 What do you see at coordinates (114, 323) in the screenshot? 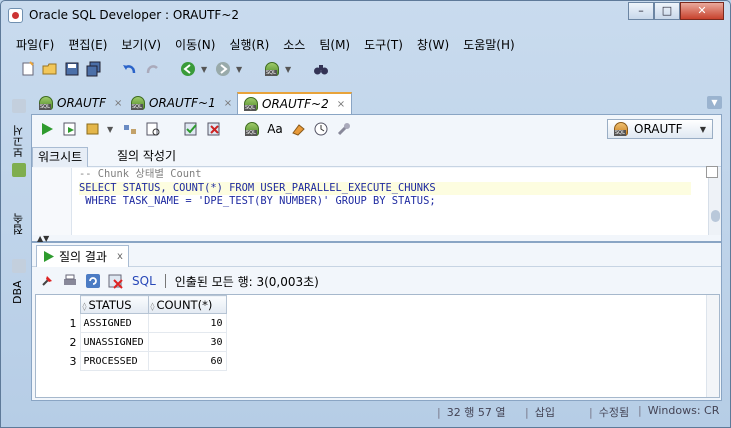
I see `cell-status: ASSIGNED` at bounding box center [114, 323].